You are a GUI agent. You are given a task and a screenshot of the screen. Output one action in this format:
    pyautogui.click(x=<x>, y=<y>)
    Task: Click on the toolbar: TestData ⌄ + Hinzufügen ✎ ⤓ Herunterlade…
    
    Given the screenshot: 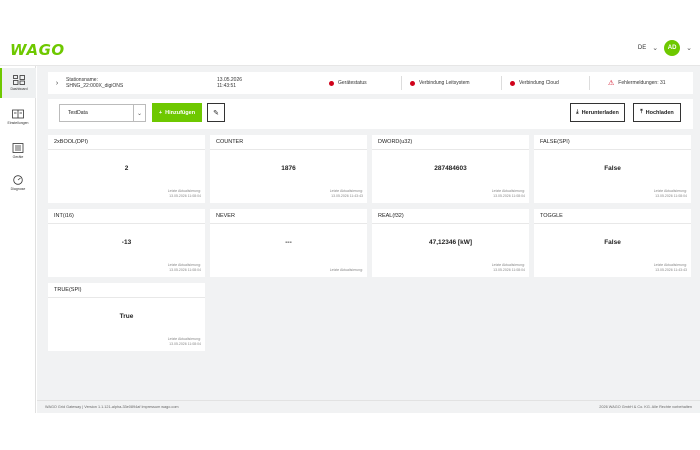 What is the action you would take?
    pyautogui.click(x=370, y=114)
    